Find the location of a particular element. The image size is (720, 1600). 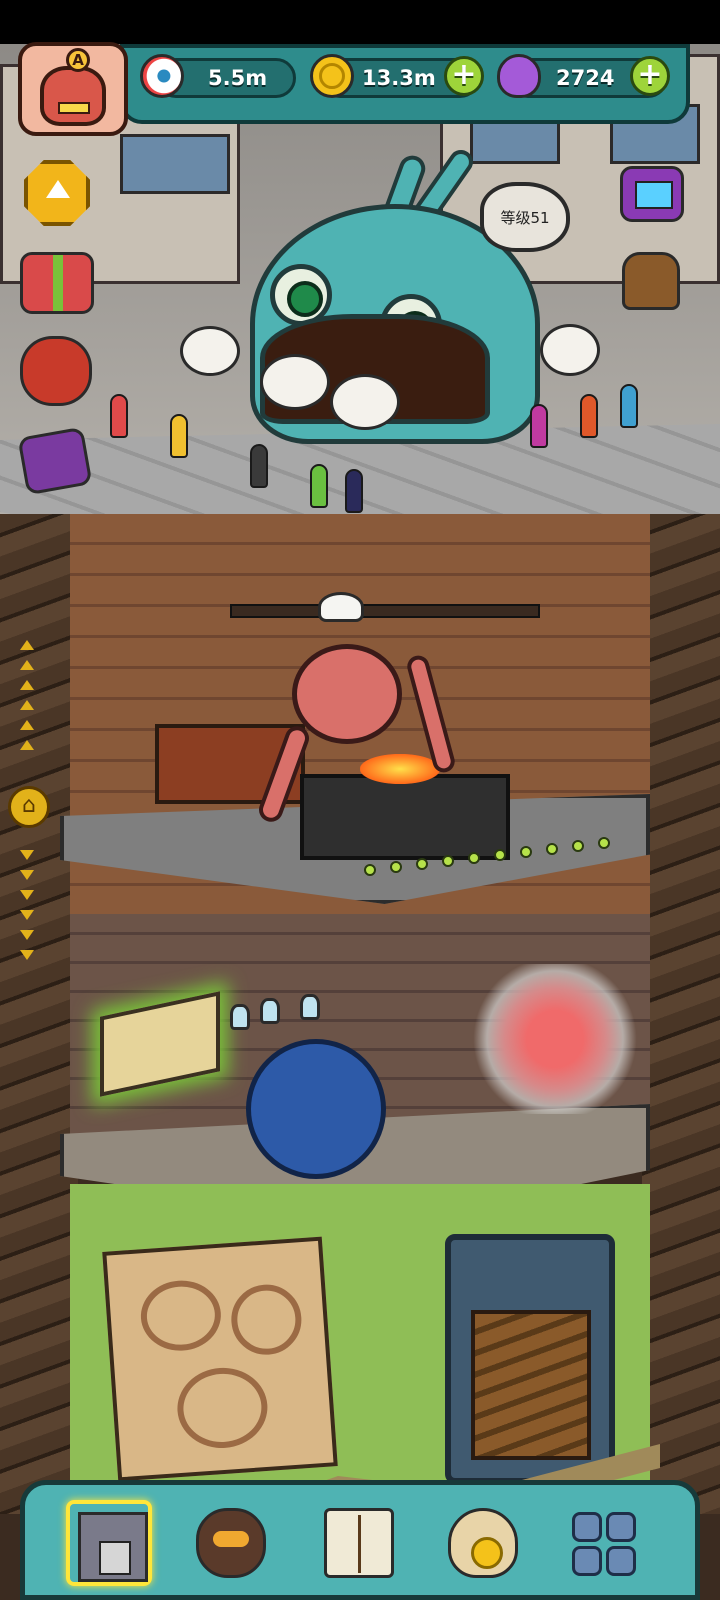

potion-icon is located at coordinates (519, 76).